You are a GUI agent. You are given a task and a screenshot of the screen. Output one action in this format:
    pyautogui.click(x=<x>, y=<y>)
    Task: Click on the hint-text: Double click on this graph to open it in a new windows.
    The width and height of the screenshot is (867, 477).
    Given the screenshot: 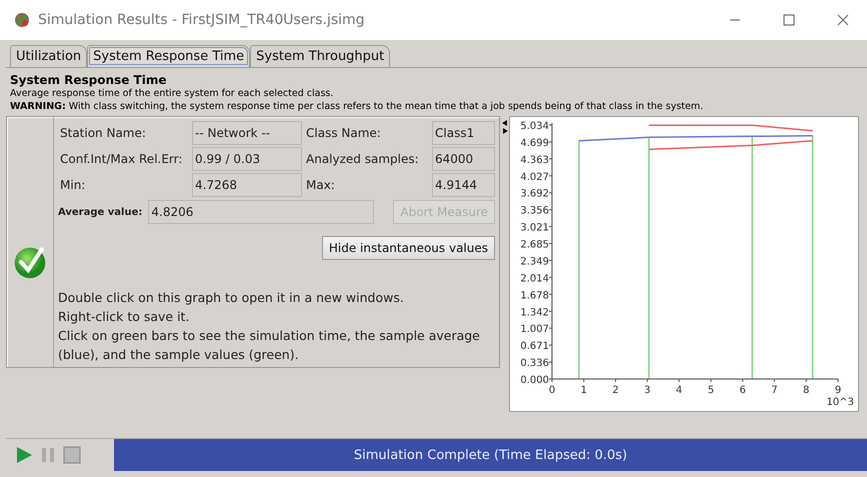 What is the action you would take?
    pyautogui.click(x=231, y=298)
    